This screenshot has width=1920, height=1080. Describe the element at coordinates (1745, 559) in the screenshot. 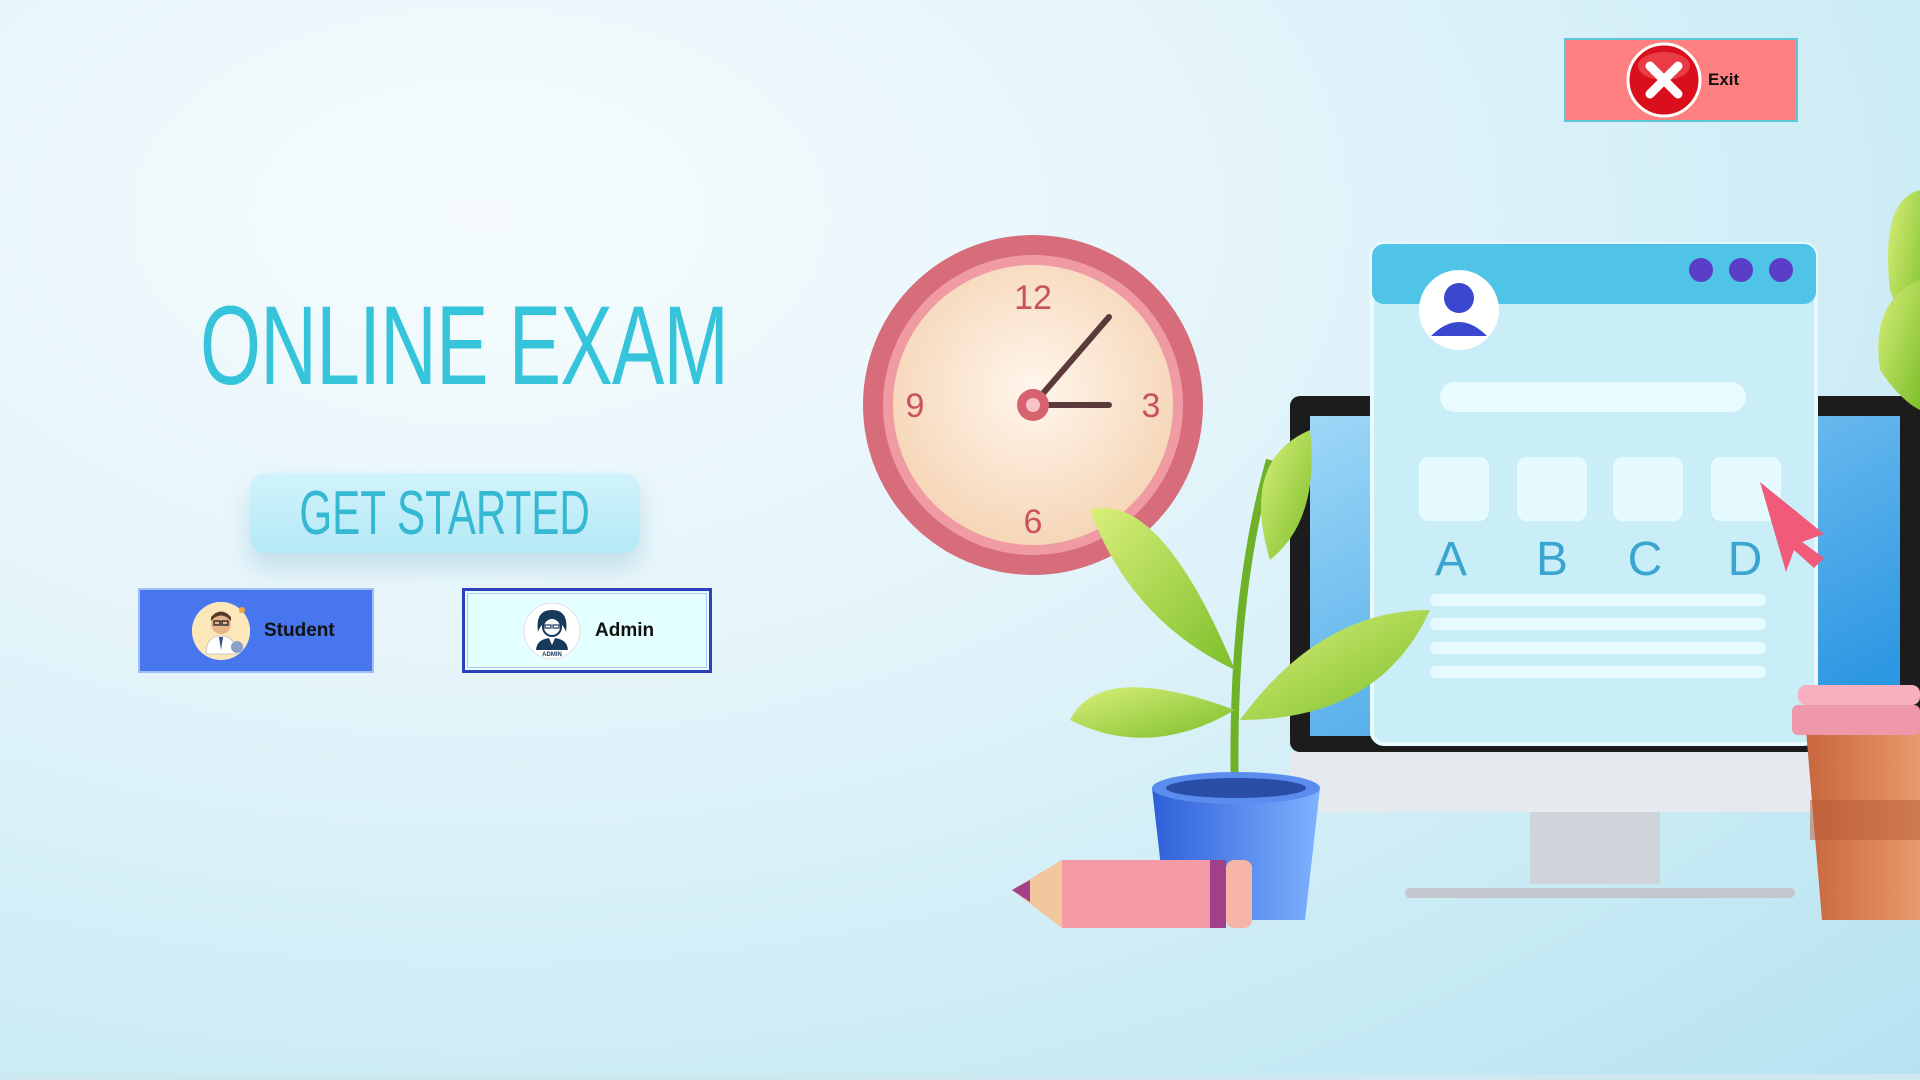

I see `option-d: D` at that location.